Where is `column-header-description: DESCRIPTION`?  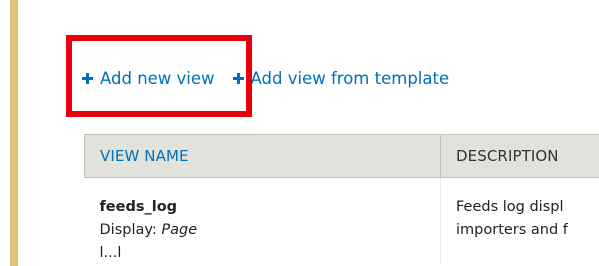
column-header-description: DESCRIPTION is located at coordinates (519, 156).